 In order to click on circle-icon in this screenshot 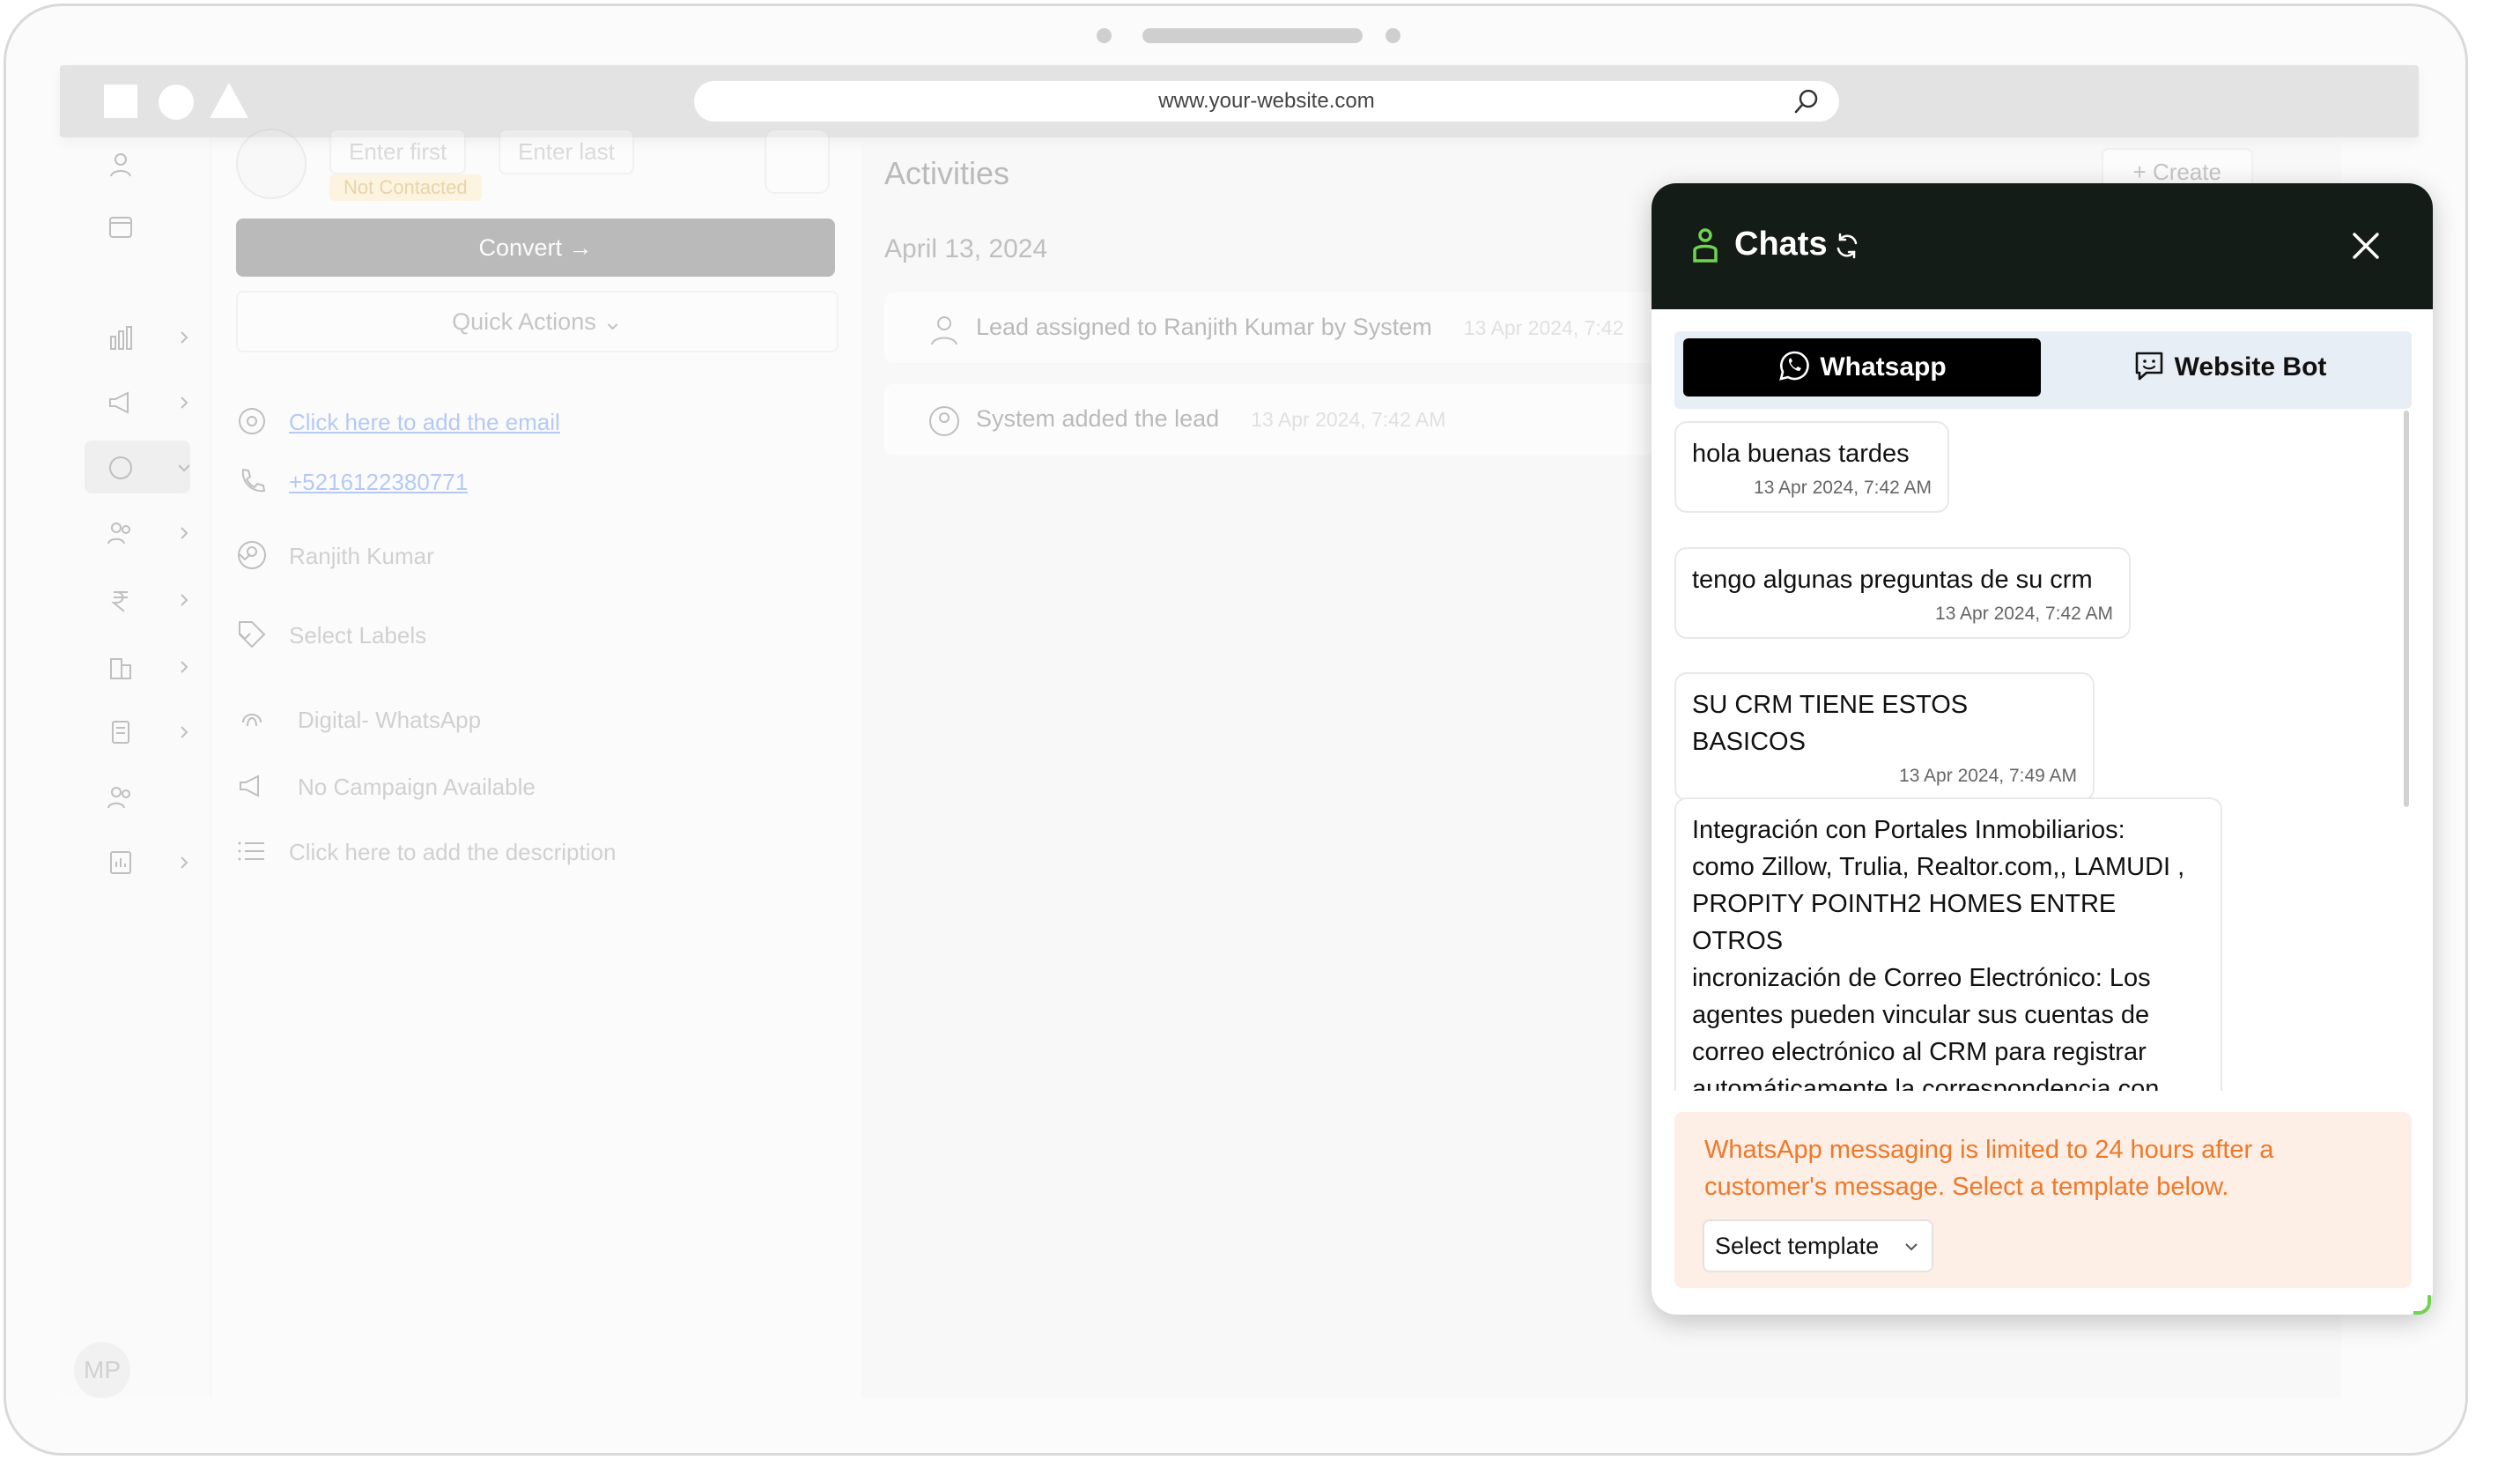, I will do `click(176, 102)`.